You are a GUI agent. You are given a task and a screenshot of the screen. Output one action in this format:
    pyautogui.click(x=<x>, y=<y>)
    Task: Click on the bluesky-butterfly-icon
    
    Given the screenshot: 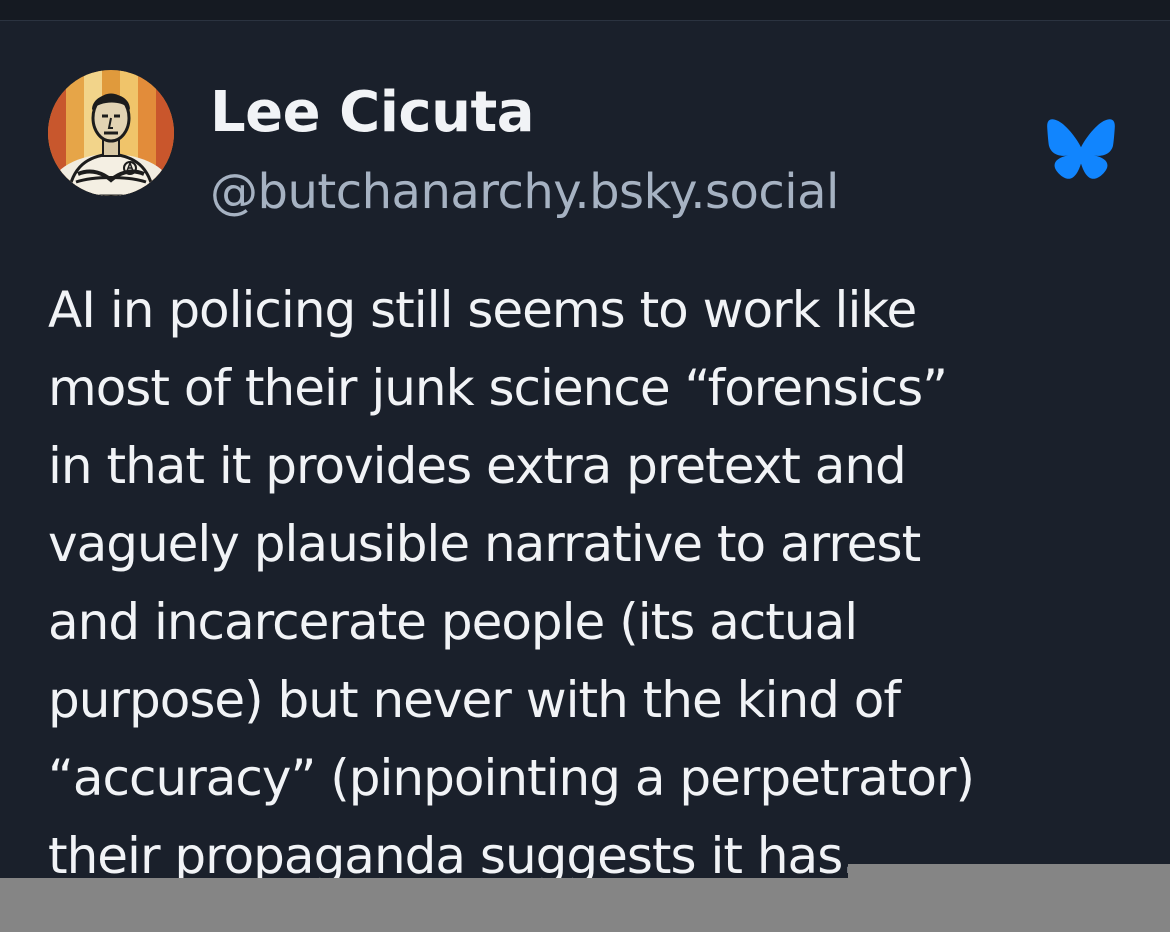 What is the action you would take?
    pyautogui.click(x=1081, y=149)
    